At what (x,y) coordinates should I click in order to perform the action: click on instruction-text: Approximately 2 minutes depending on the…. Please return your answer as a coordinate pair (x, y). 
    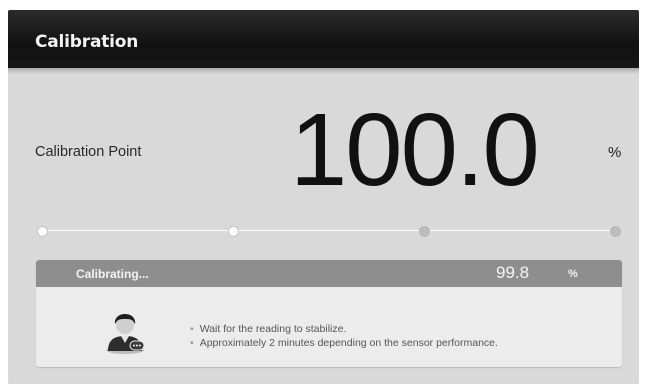
    Looking at the image, I should click on (348, 343).